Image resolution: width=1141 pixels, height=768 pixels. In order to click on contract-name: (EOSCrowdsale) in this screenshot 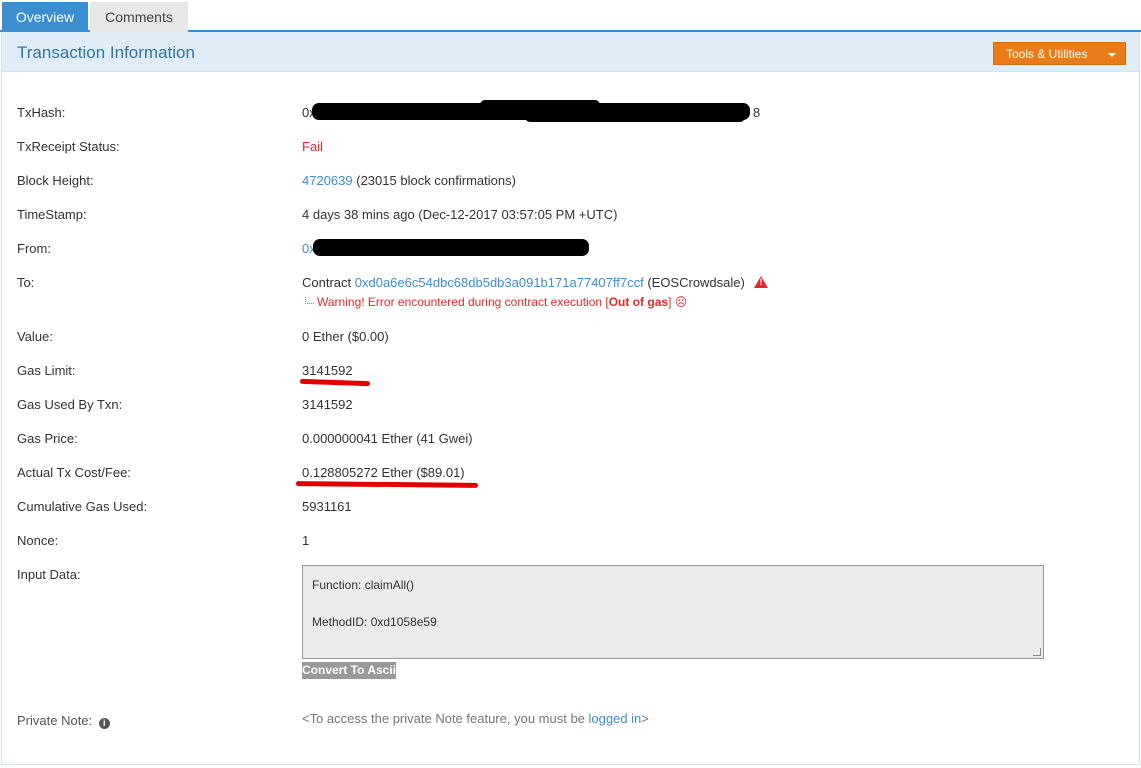, I will do `click(696, 282)`.